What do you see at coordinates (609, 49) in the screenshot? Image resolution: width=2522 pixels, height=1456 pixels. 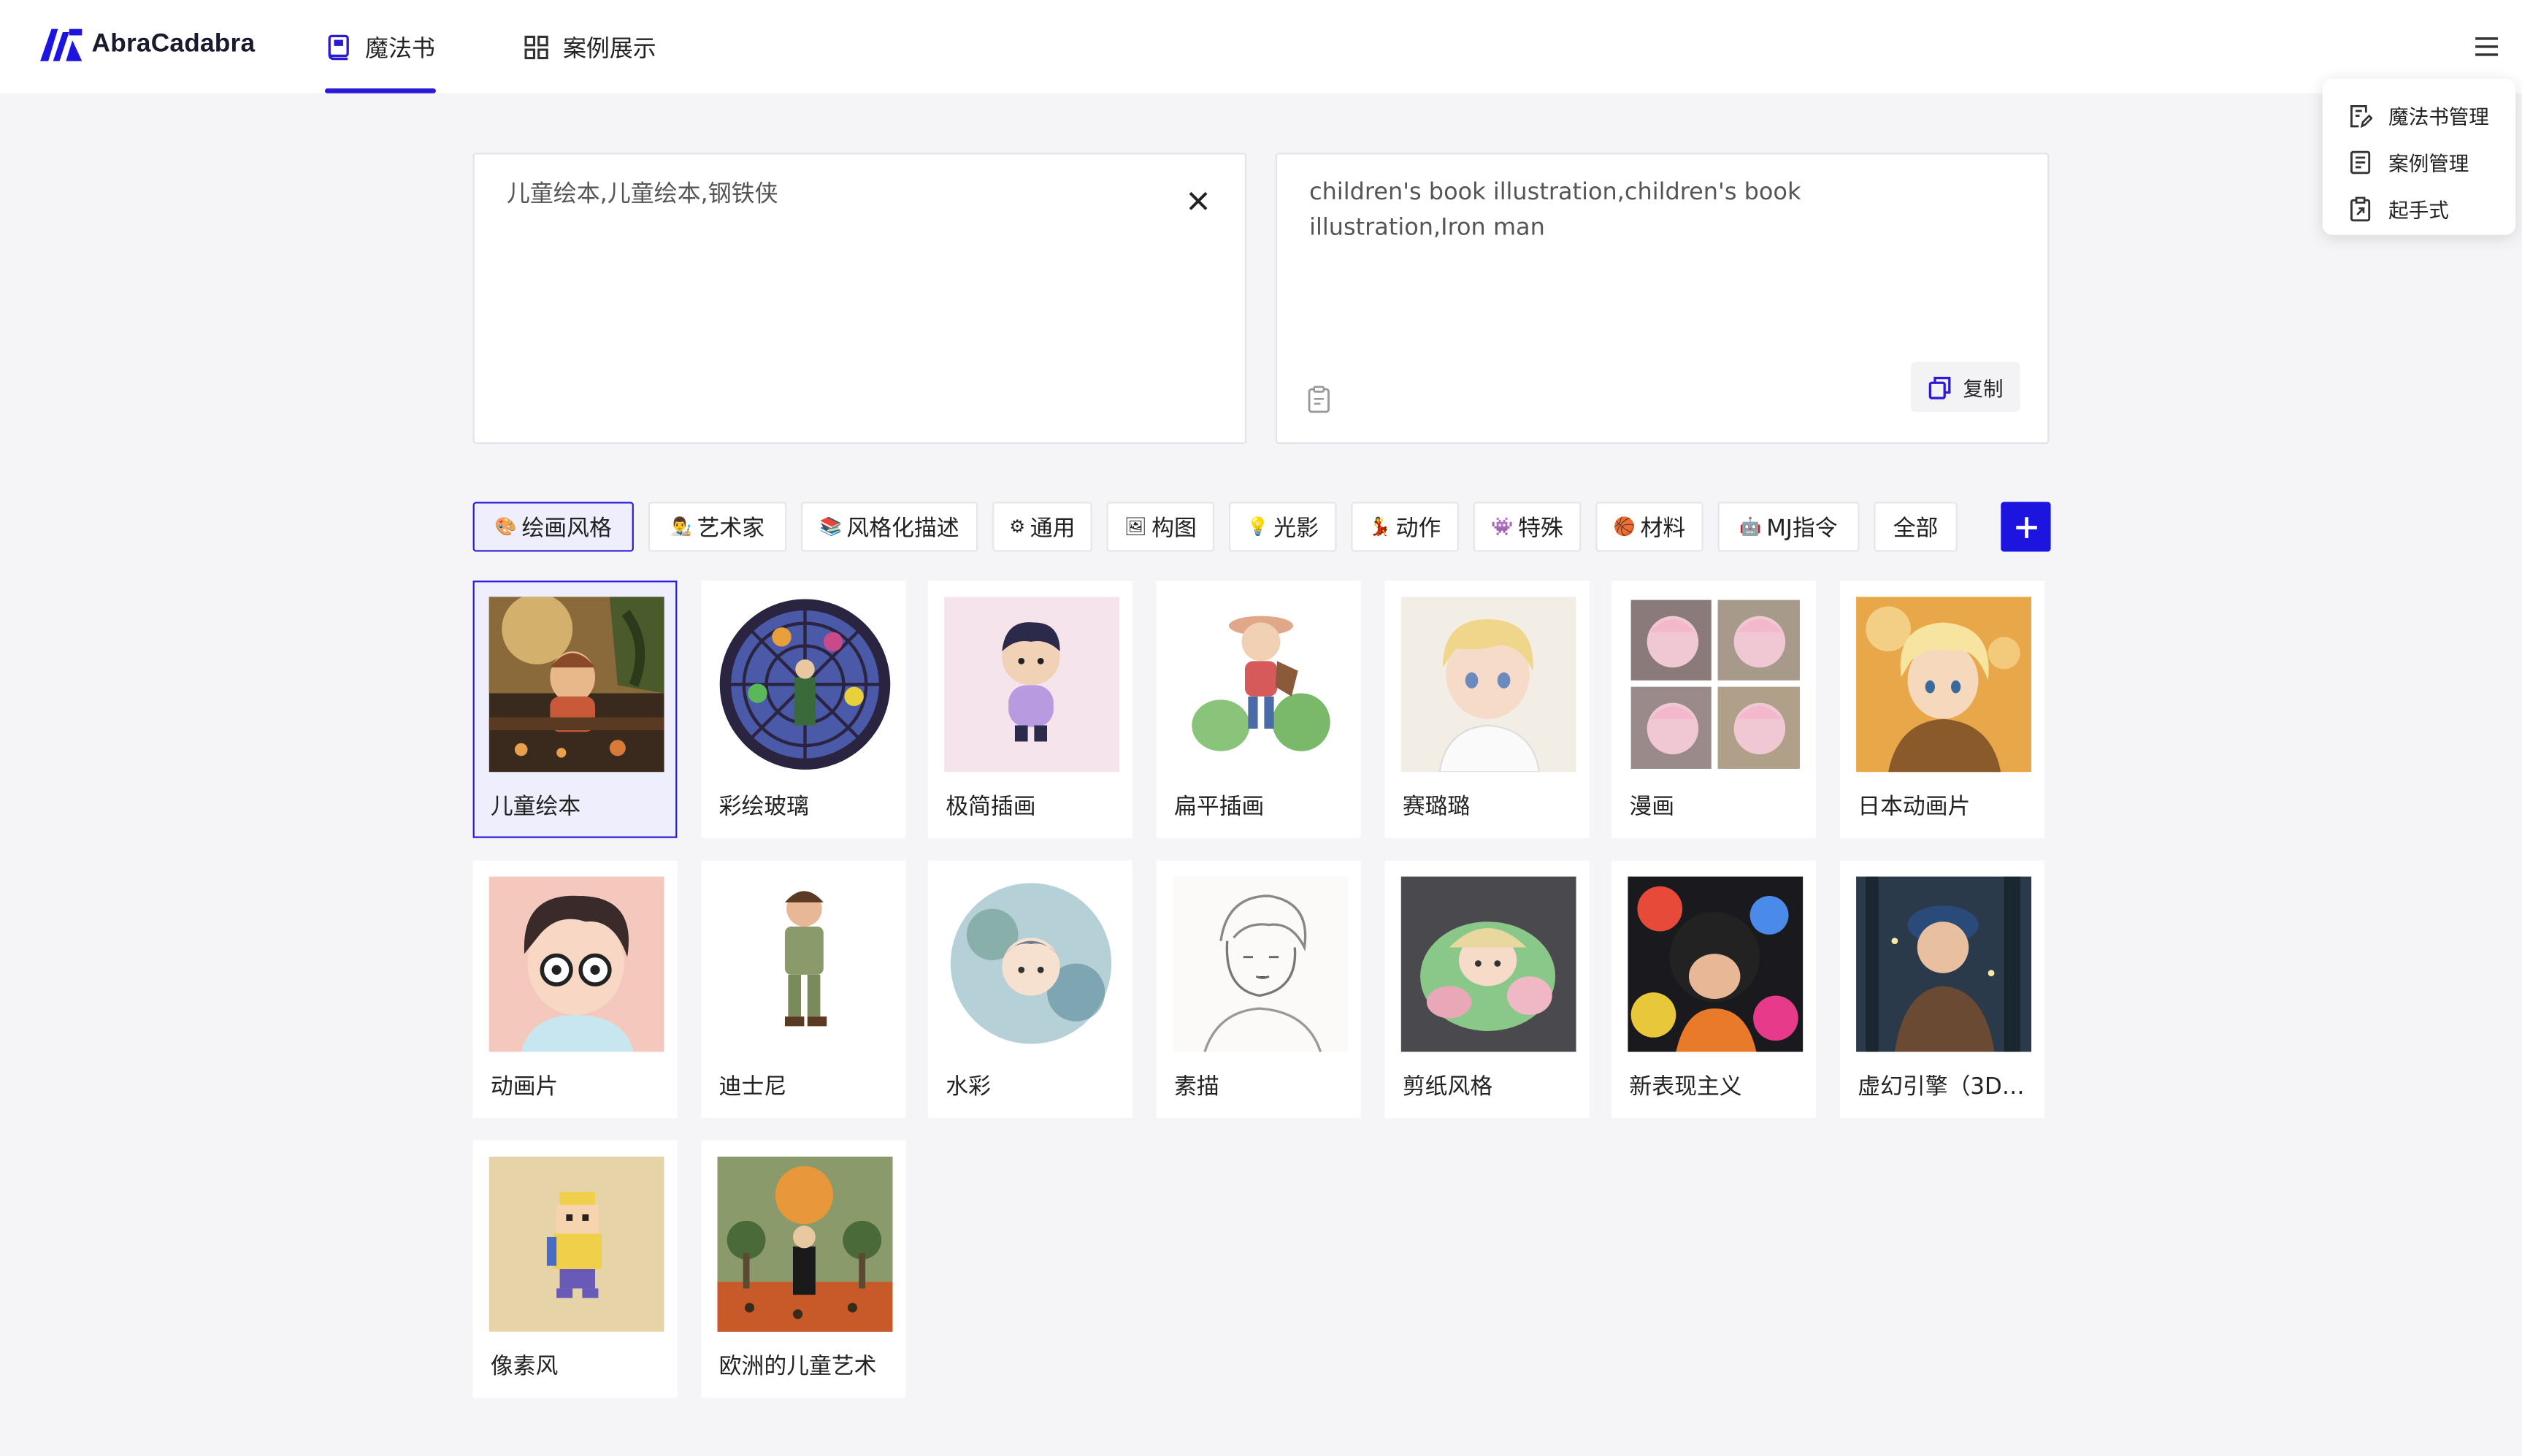 I see `nav-tab-label: 案例展示` at bounding box center [609, 49].